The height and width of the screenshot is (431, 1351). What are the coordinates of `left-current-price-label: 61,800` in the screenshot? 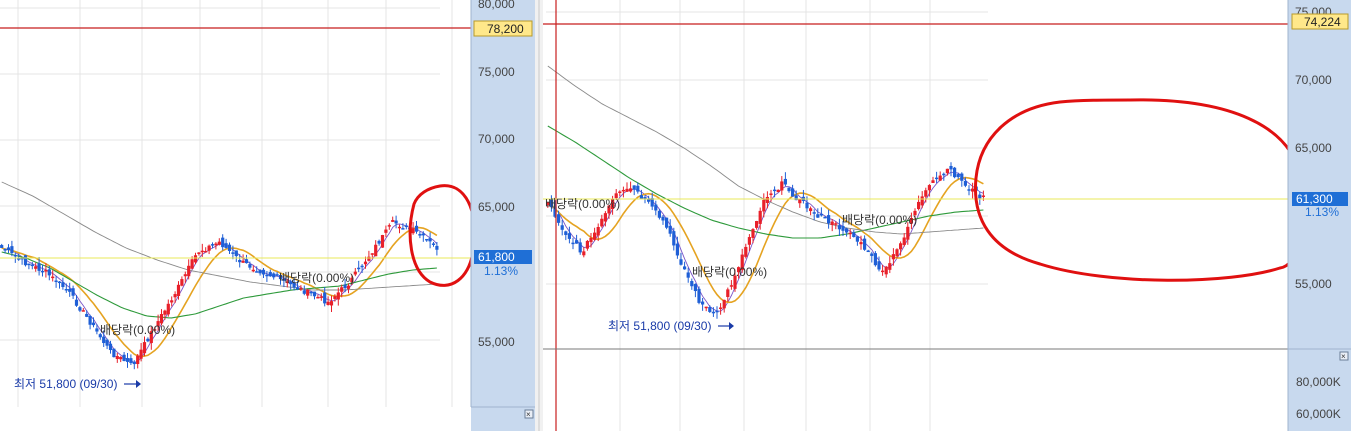 It's located at (496, 257).